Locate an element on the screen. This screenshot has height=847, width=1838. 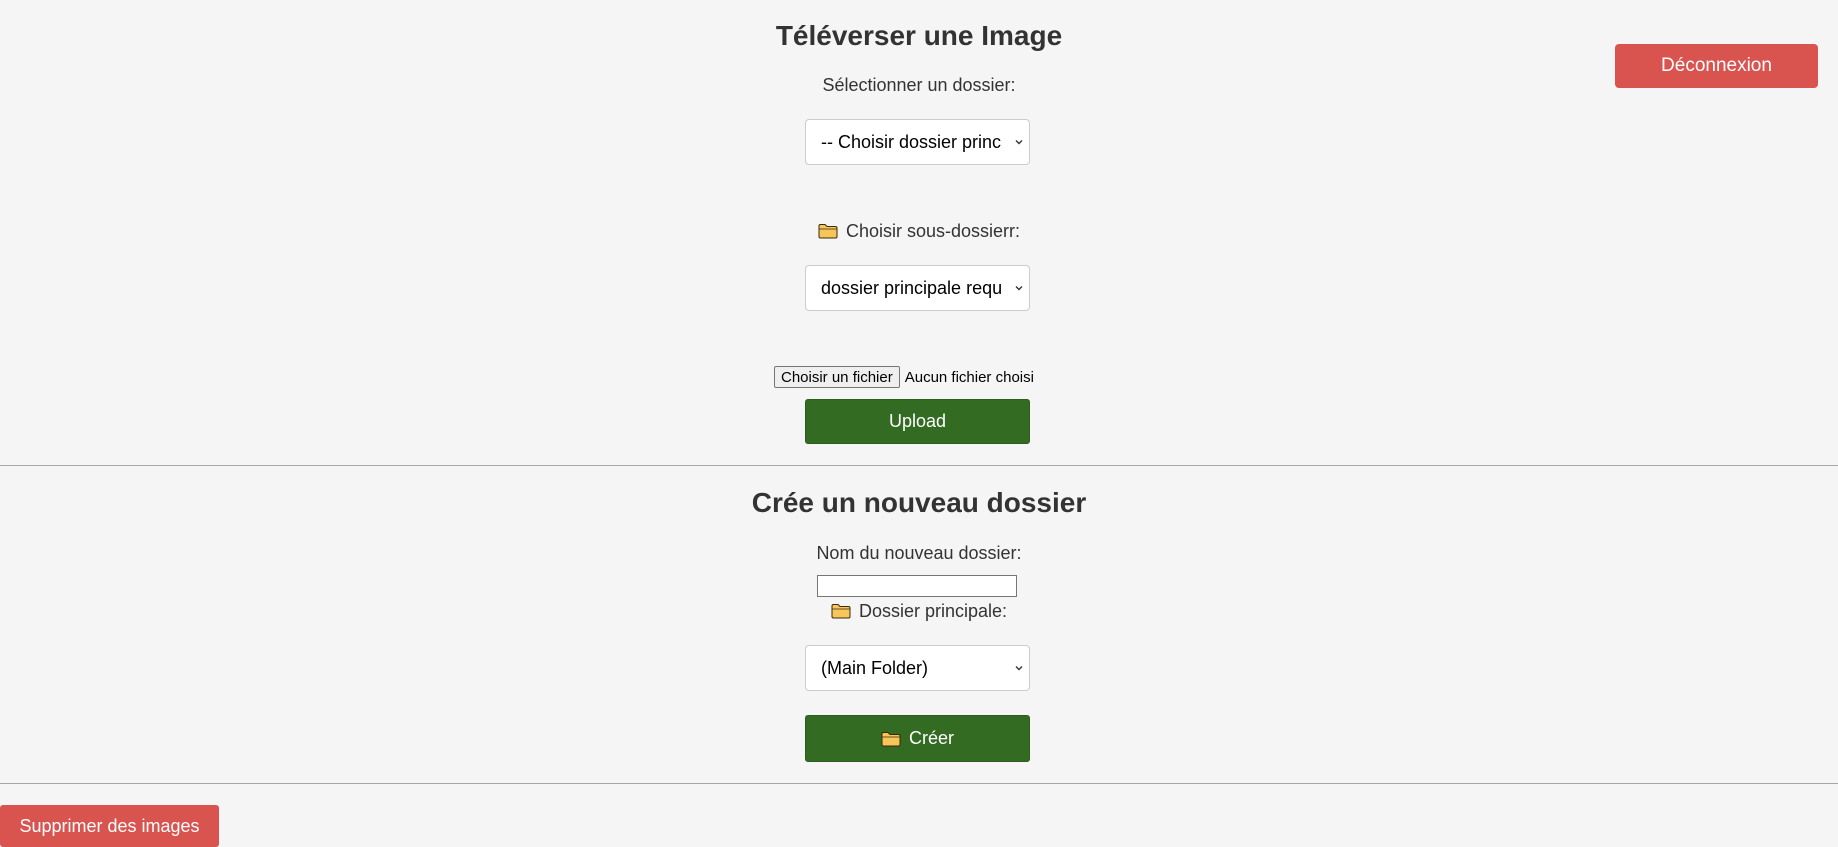
main-folder-select: -- Choisir dossier princ is located at coordinates (917, 142).